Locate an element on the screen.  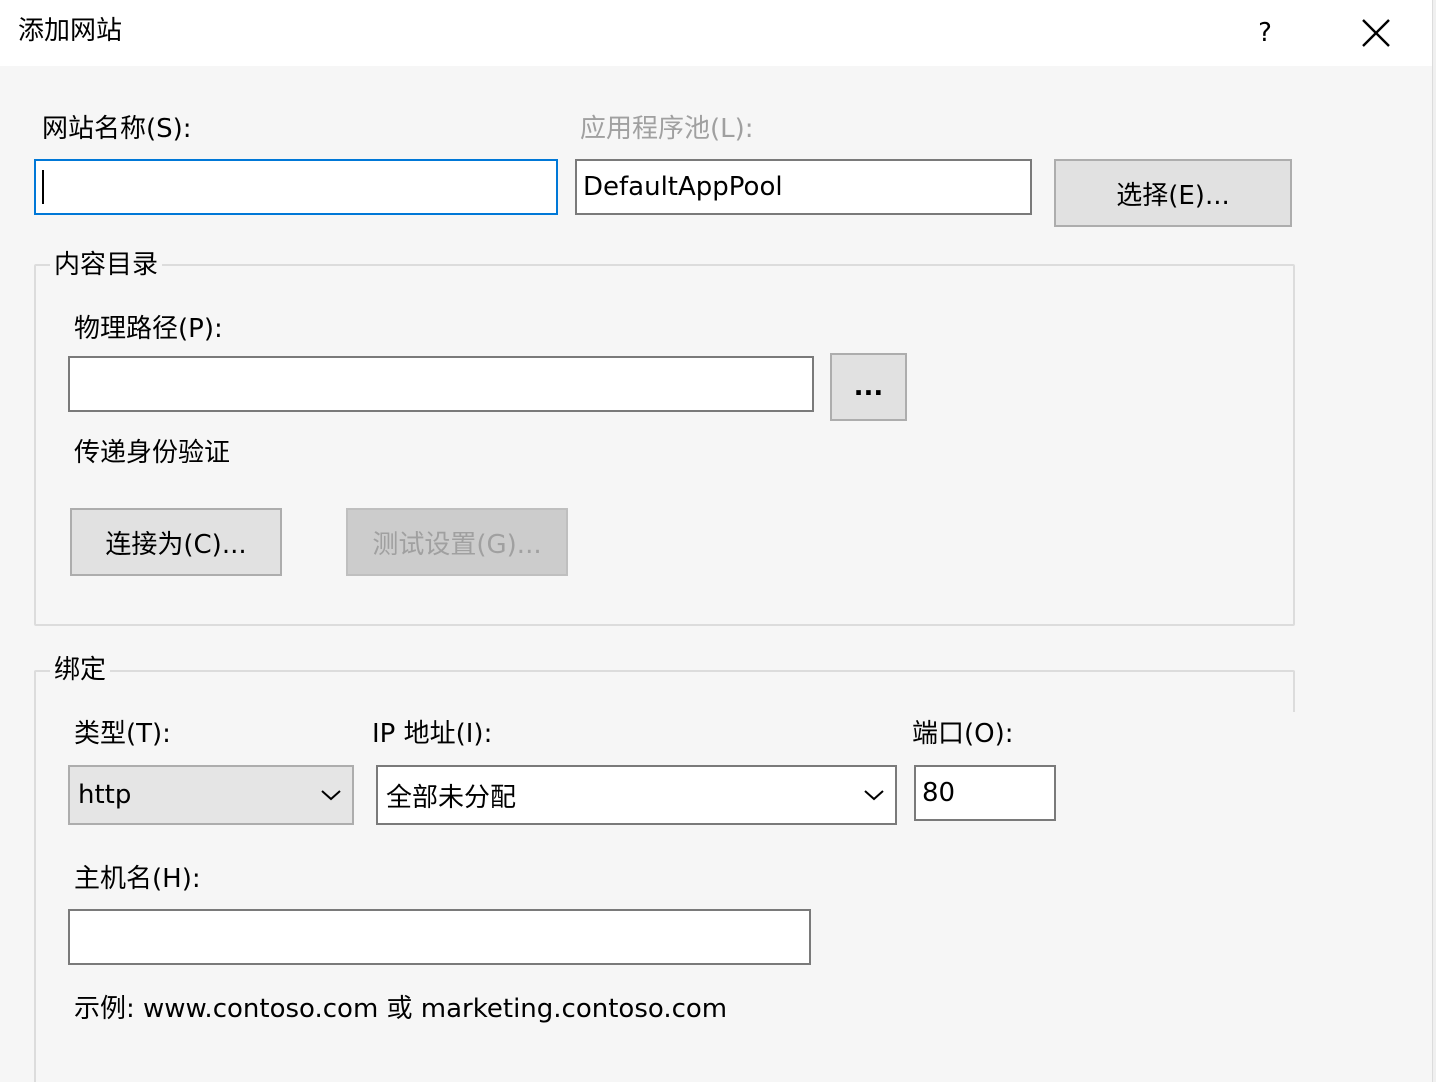
help-icon: ? is located at coordinates (1265, 33).